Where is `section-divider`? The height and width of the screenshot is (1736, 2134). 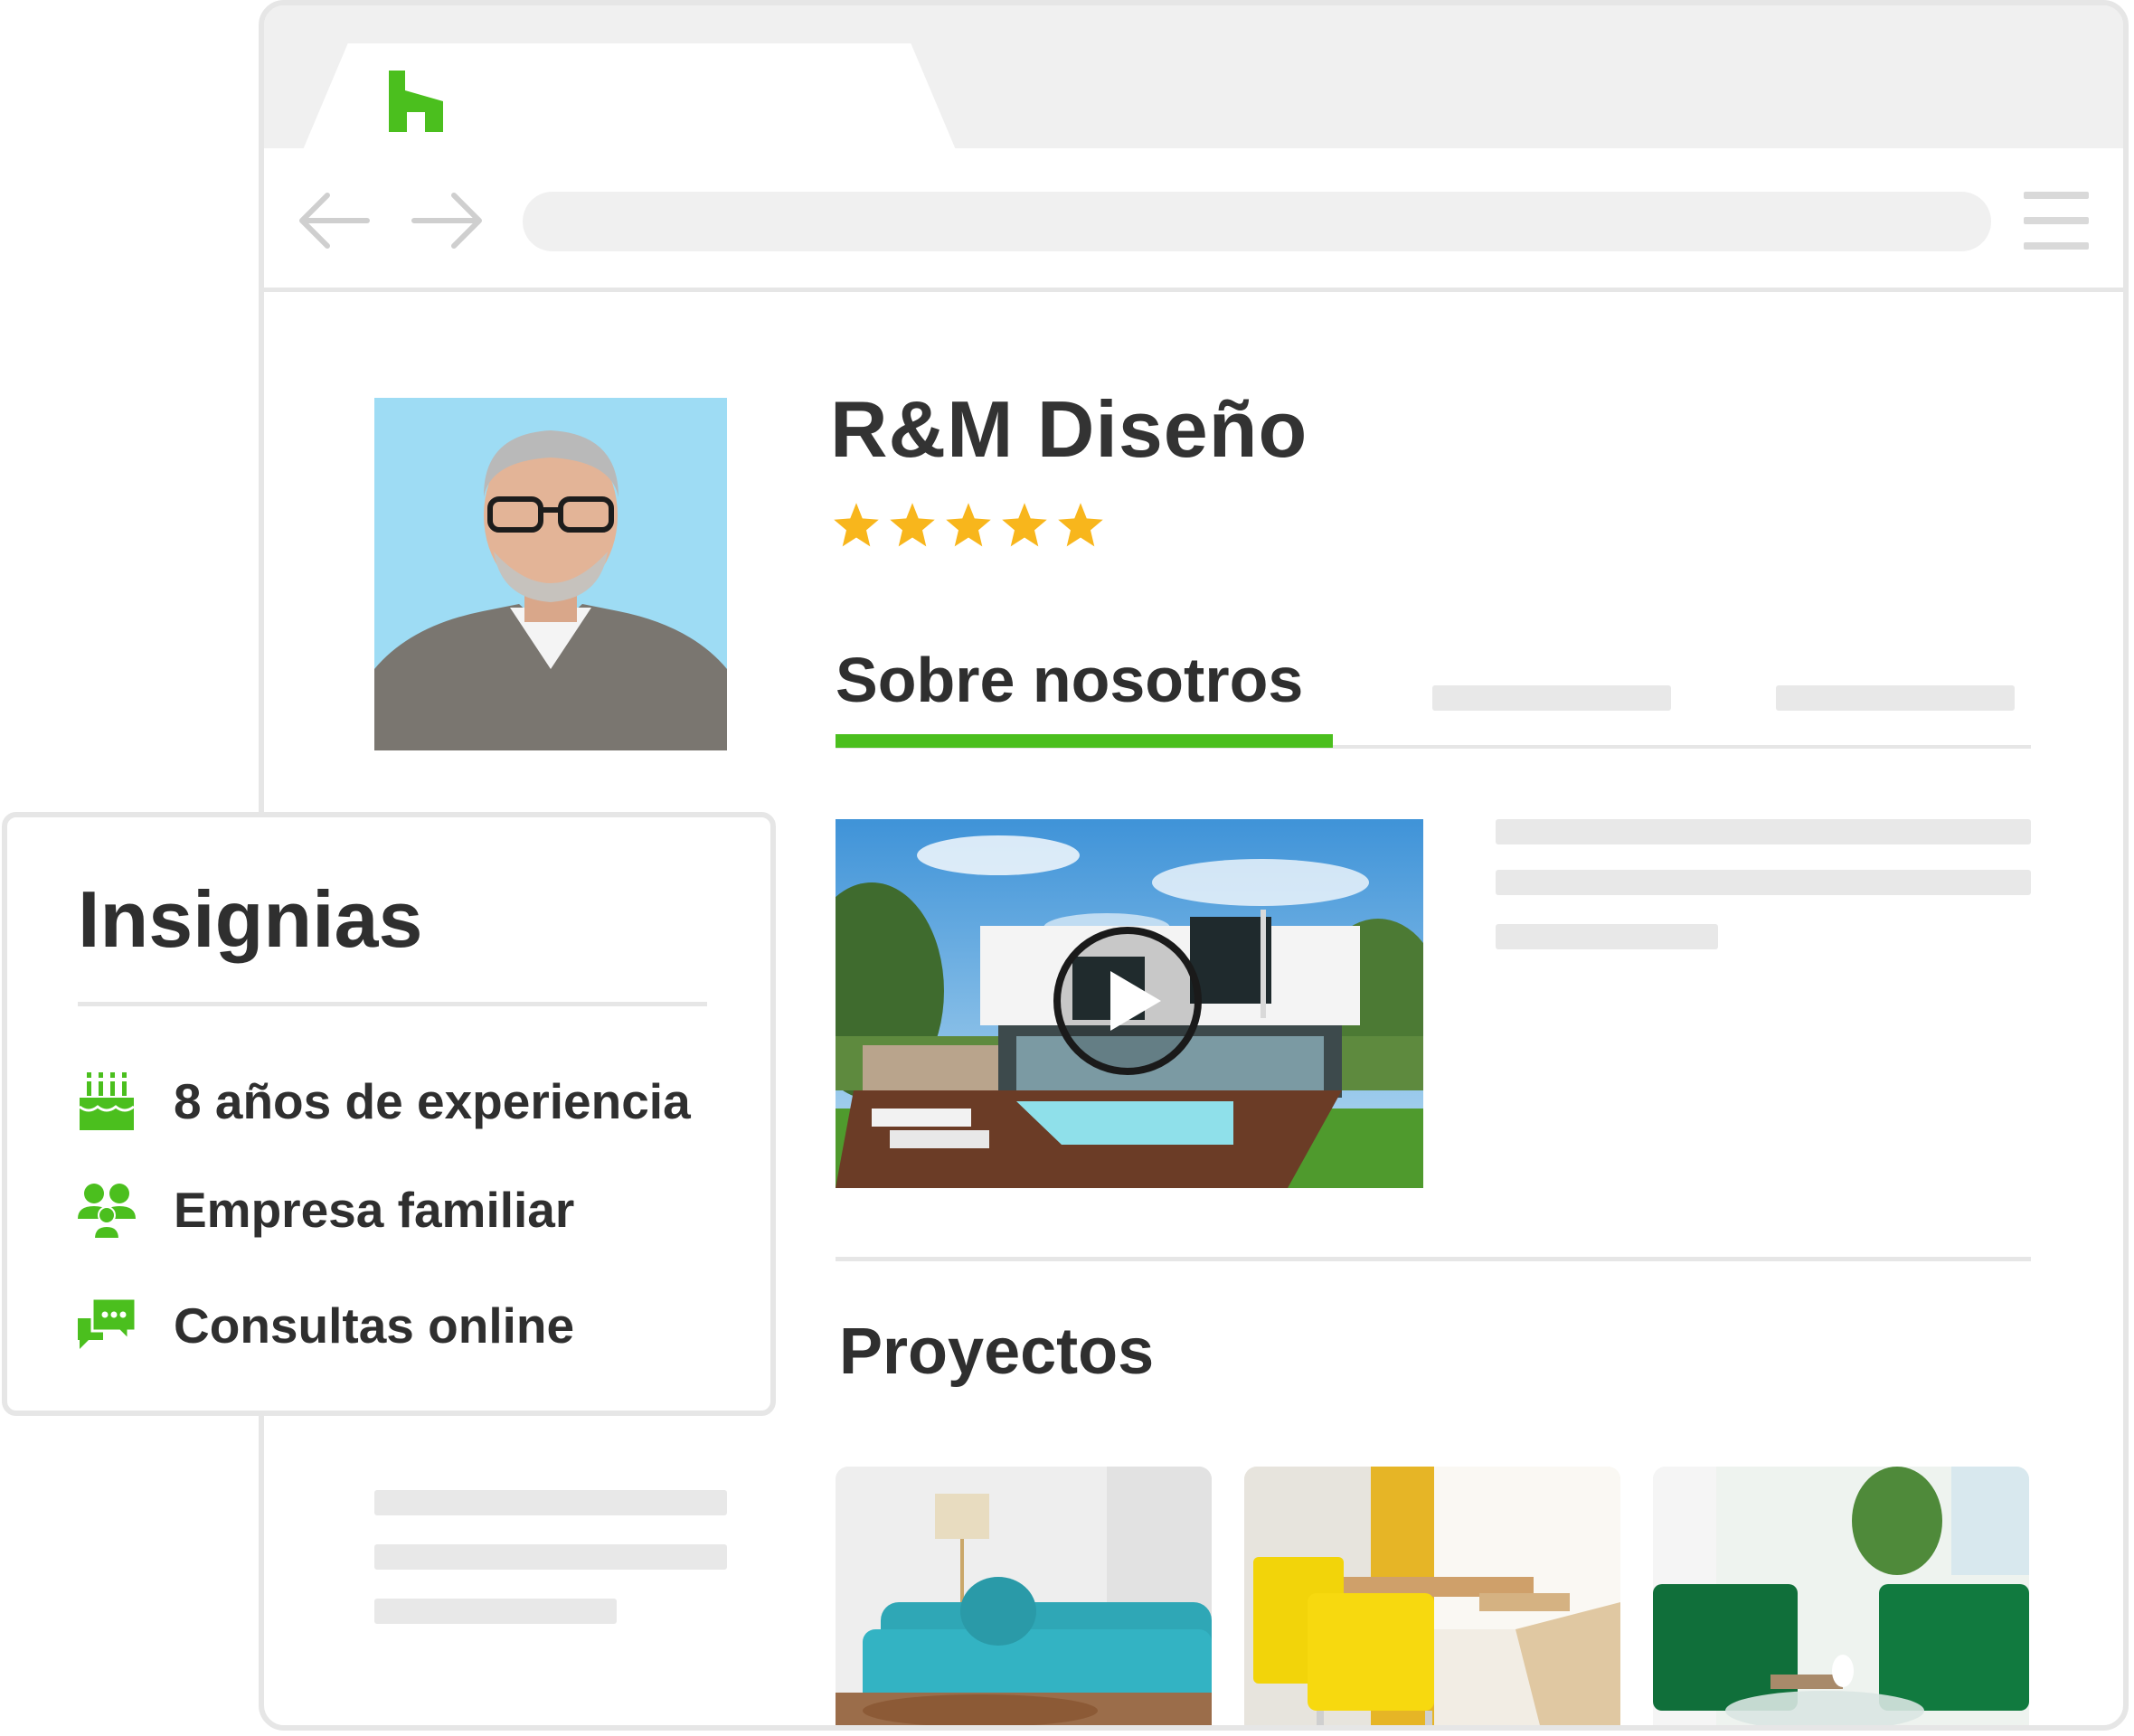 section-divider is located at coordinates (1433, 1259).